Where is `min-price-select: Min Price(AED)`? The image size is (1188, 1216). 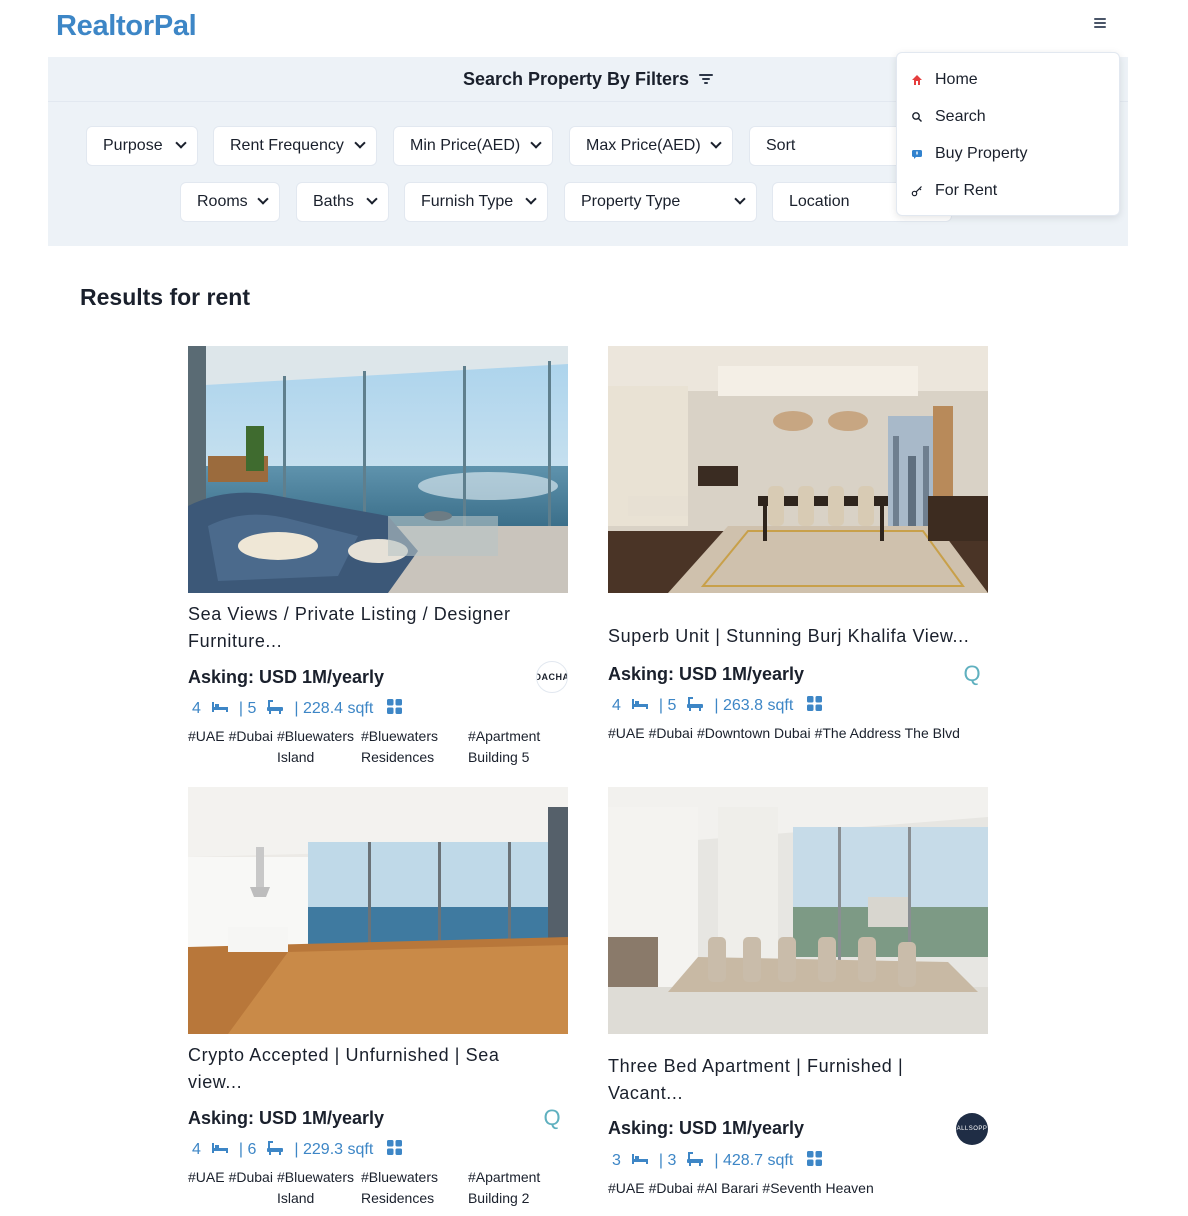 min-price-select: Min Price(AED) is located at coordinates (473, 146).